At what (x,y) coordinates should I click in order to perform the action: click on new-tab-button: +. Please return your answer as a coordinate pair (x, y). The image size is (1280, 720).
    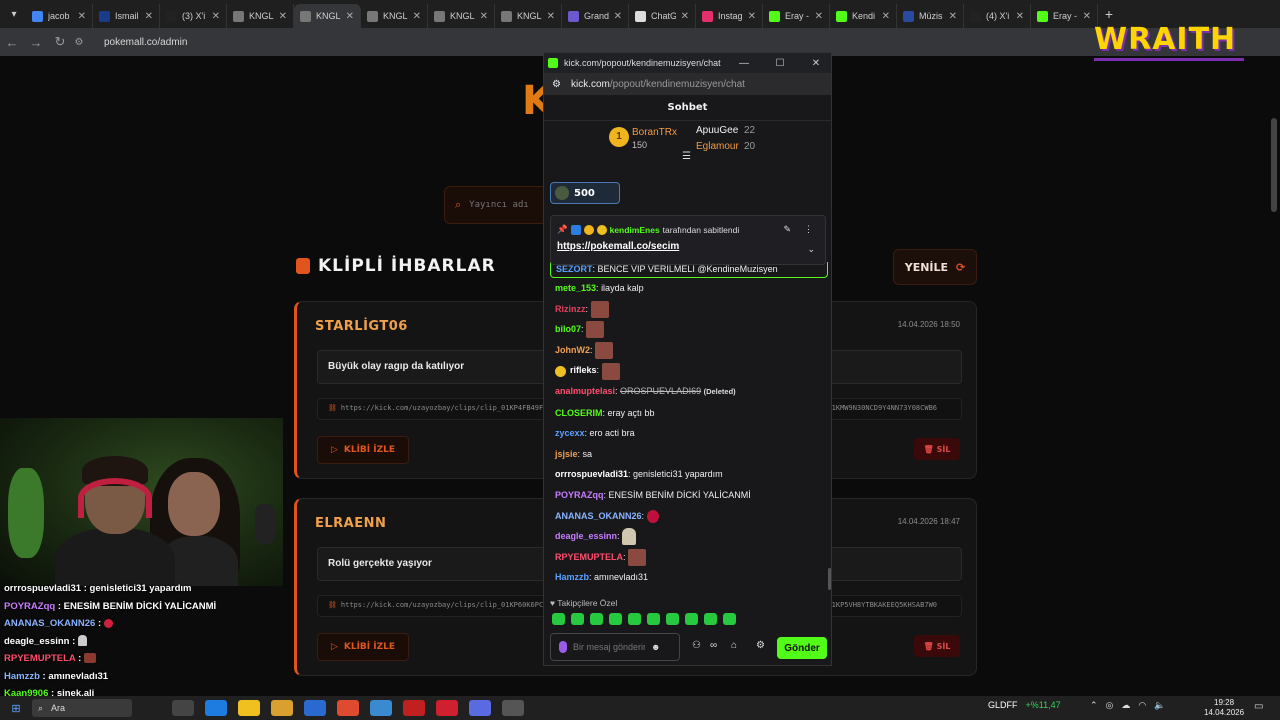
    Looking at the image, I should click on (1109, 14).